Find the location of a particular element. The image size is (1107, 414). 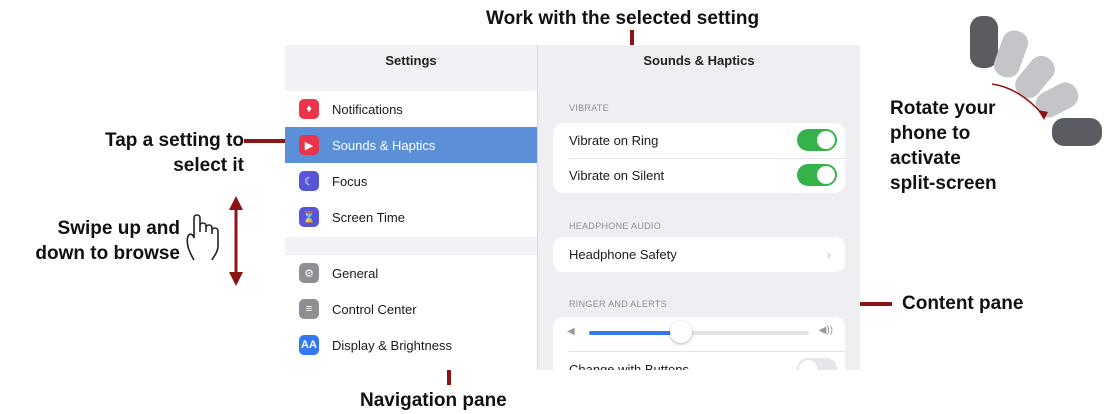

callout-work-with-setting: Work with the selected setting is located at coordinates (623, 18).